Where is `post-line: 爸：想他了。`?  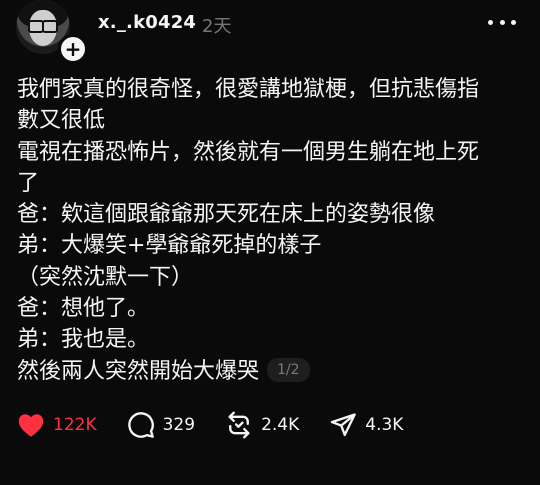
post-line: 爸：想他了。 is located at coordinates (83, 309).